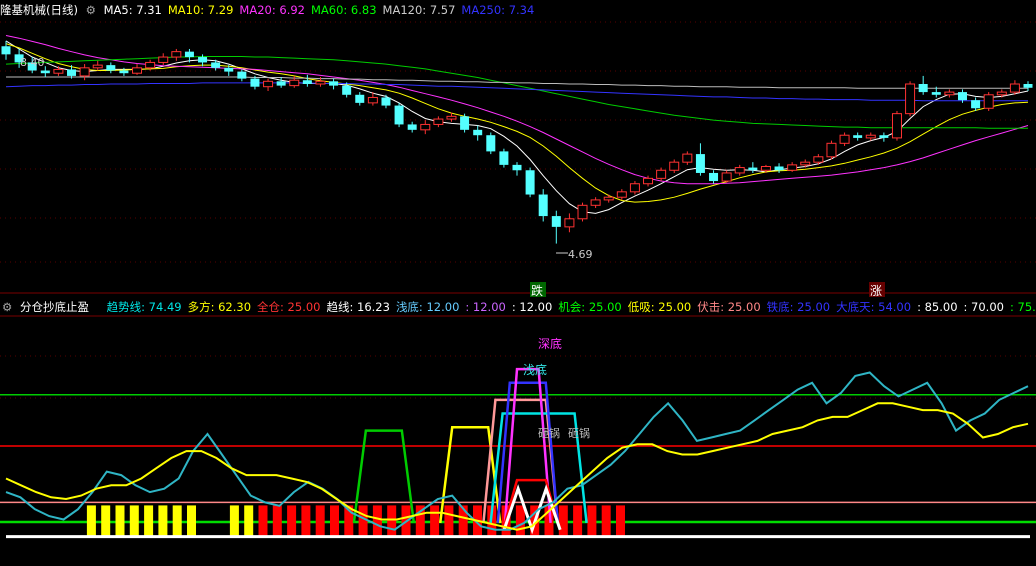 The height and width of the screenshot is (566, 1036). I want to click on shallow-bottom-label: 浅底, so click(535, 369).